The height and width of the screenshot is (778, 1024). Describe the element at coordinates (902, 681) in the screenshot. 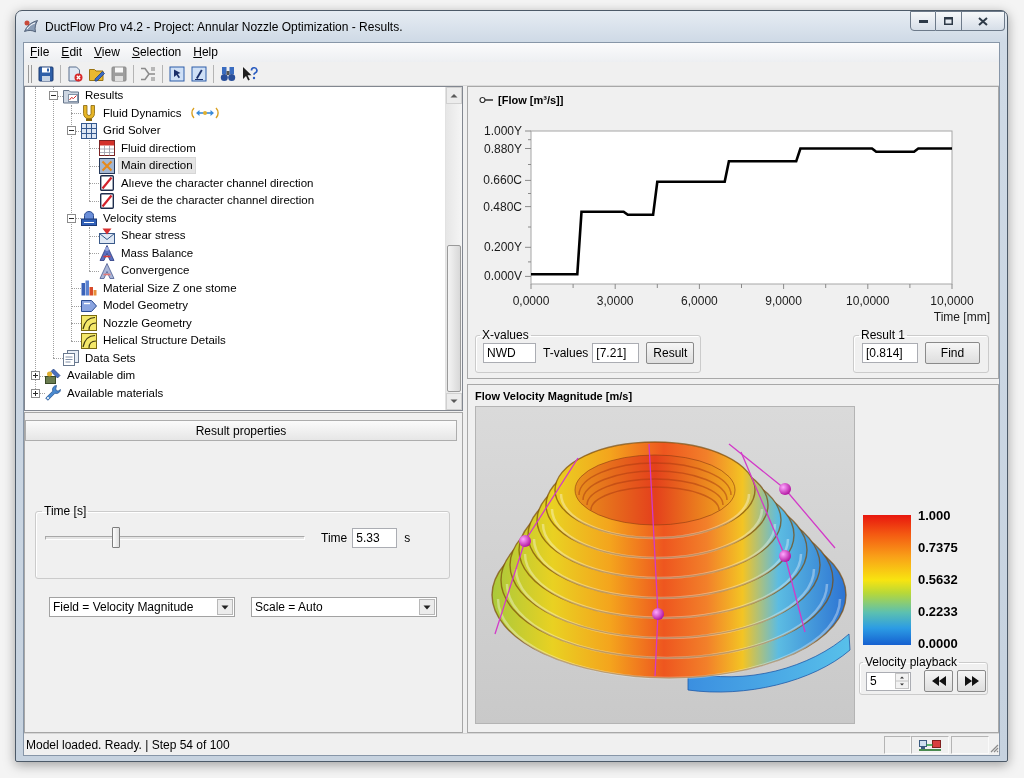

I see `spin-arrows-icon` at that location.